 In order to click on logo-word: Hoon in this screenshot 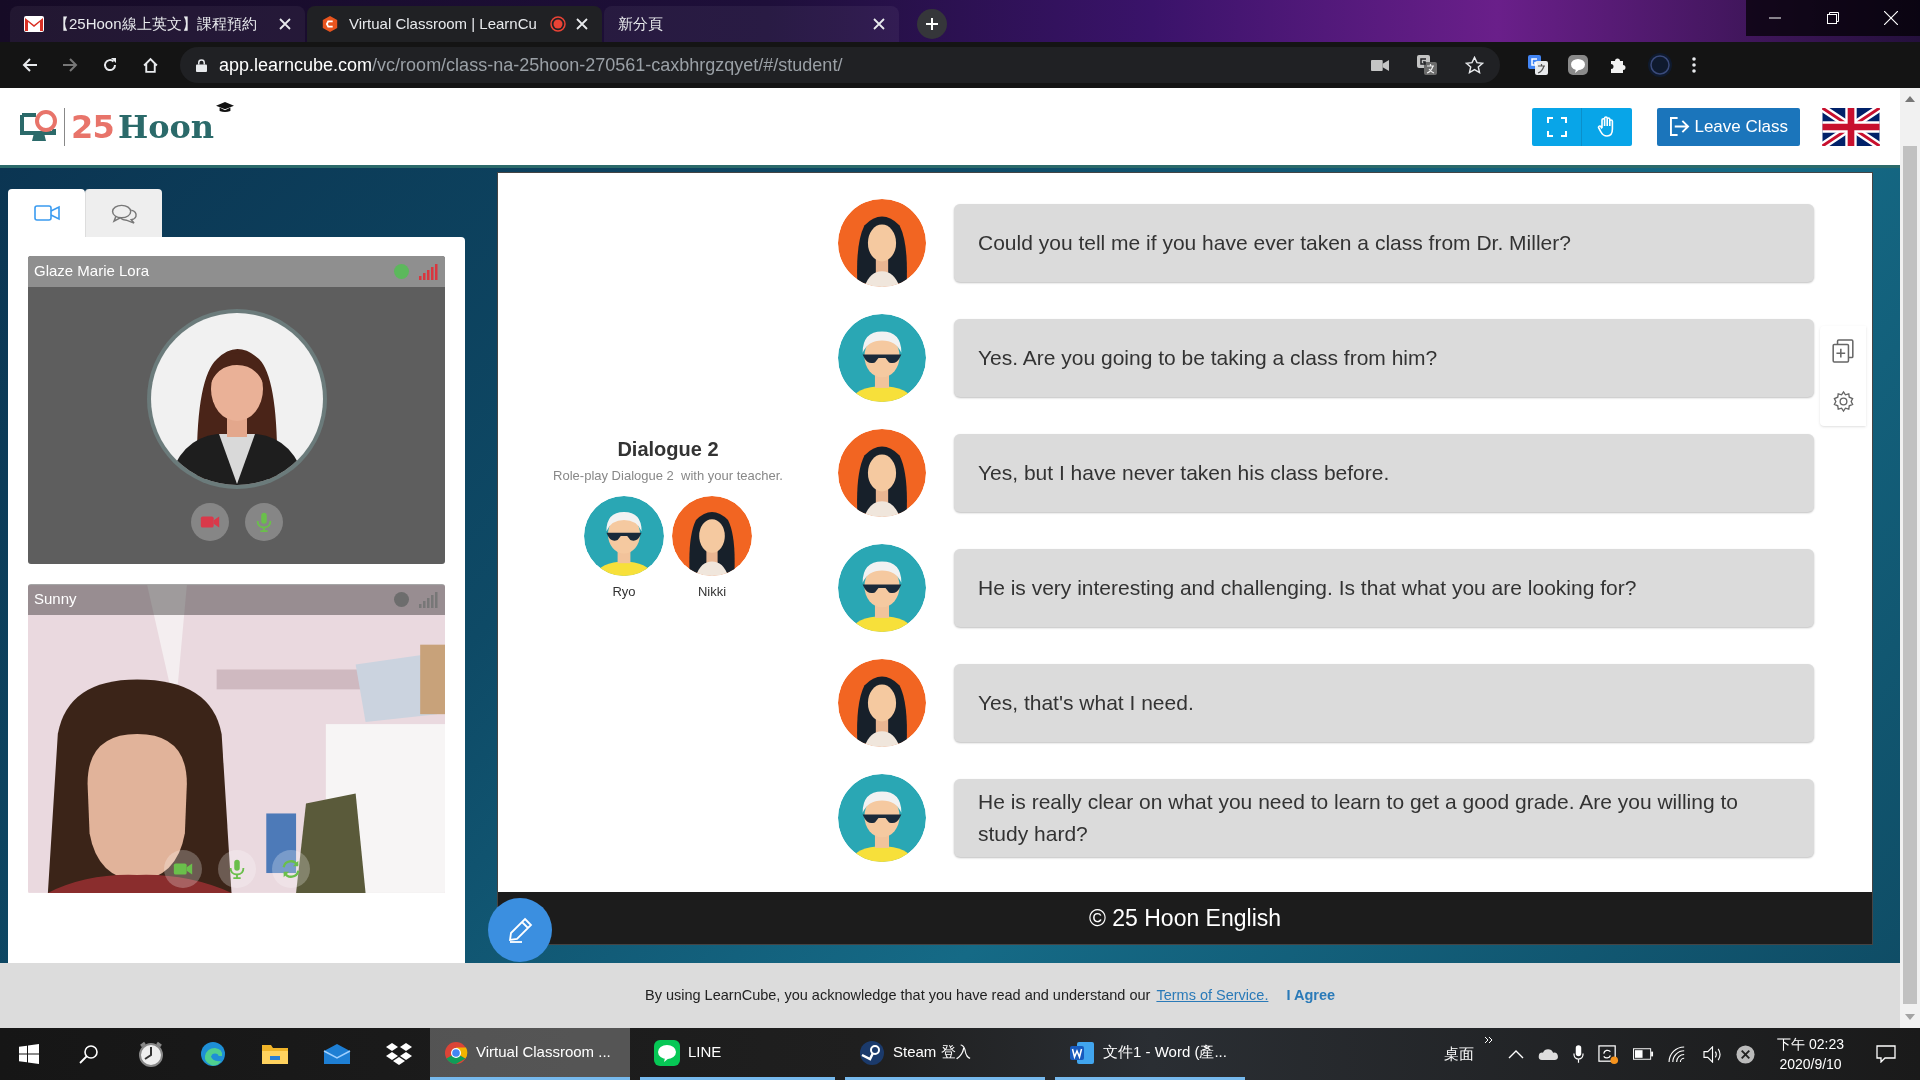, I will do `click(166, 127)`.